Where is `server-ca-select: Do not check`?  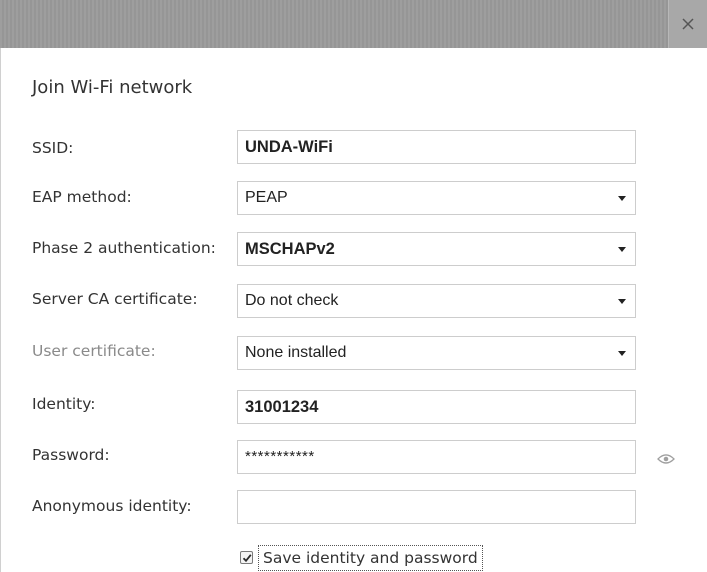 server-ca-select: Do not check is located at coordinates (436, 301).